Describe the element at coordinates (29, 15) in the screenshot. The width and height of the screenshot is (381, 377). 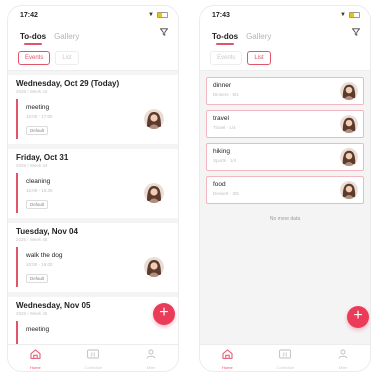
I see `status-time: 17:42` at that location.